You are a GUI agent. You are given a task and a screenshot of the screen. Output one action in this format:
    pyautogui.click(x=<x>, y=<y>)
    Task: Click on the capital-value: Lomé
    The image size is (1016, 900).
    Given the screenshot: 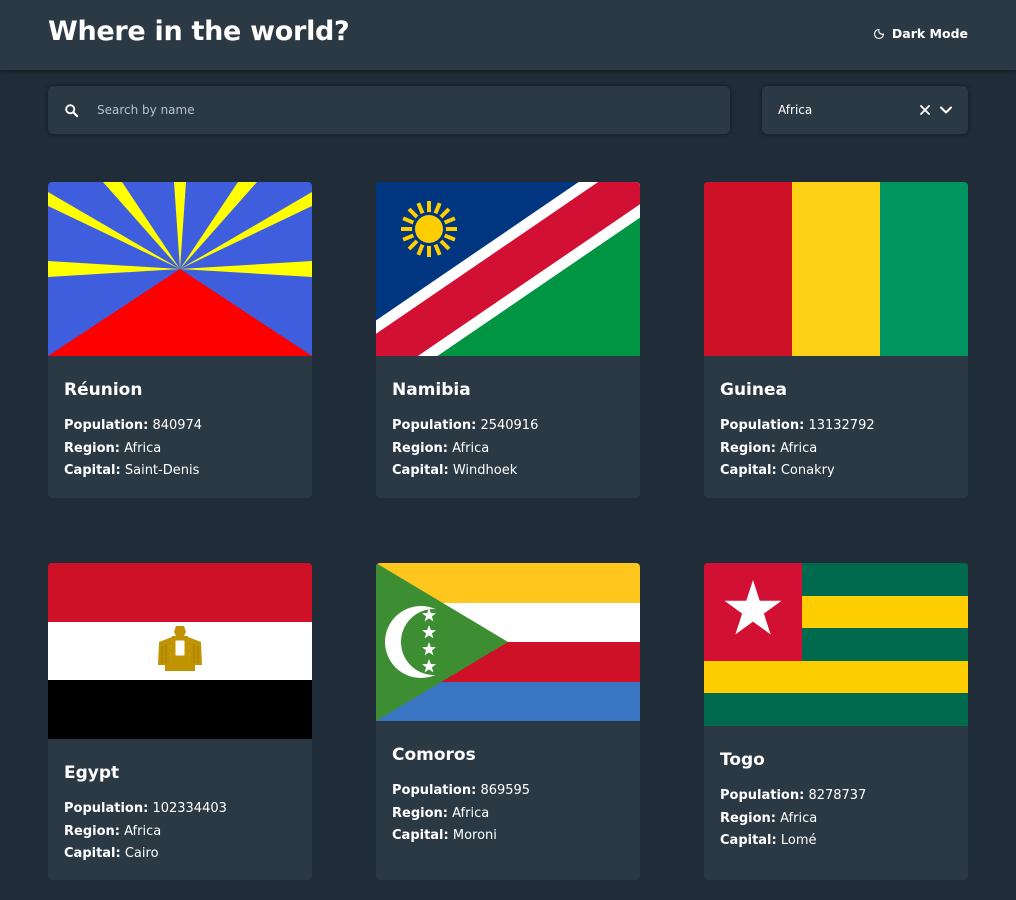 What is the action you would take?
    pyautogui.click(x=798, y=840)
    